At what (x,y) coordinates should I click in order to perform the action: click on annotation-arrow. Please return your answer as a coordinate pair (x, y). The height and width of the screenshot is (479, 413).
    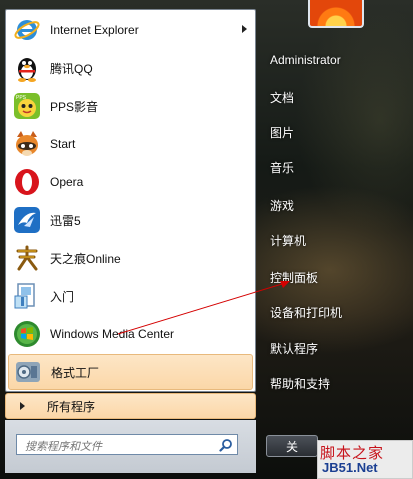
    Looking at the image, I should click on (203, 308).